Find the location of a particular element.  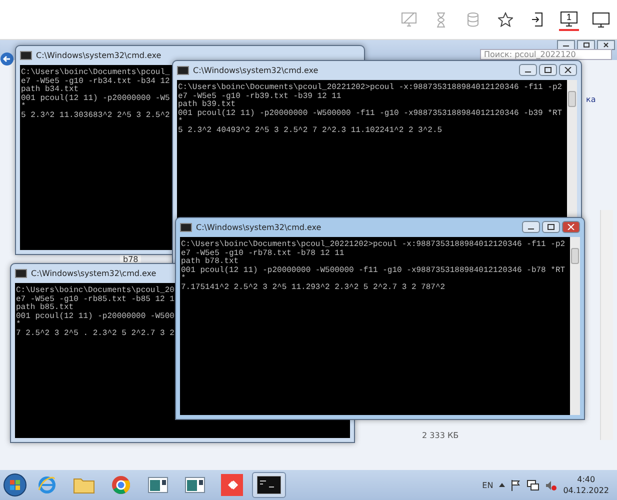

console-line: 7.175141^2 2.5^2 3 2^5 11.293^2 2.3^2 5 2^2.7 3 2 787^2 is located at coordinates (313, 288).